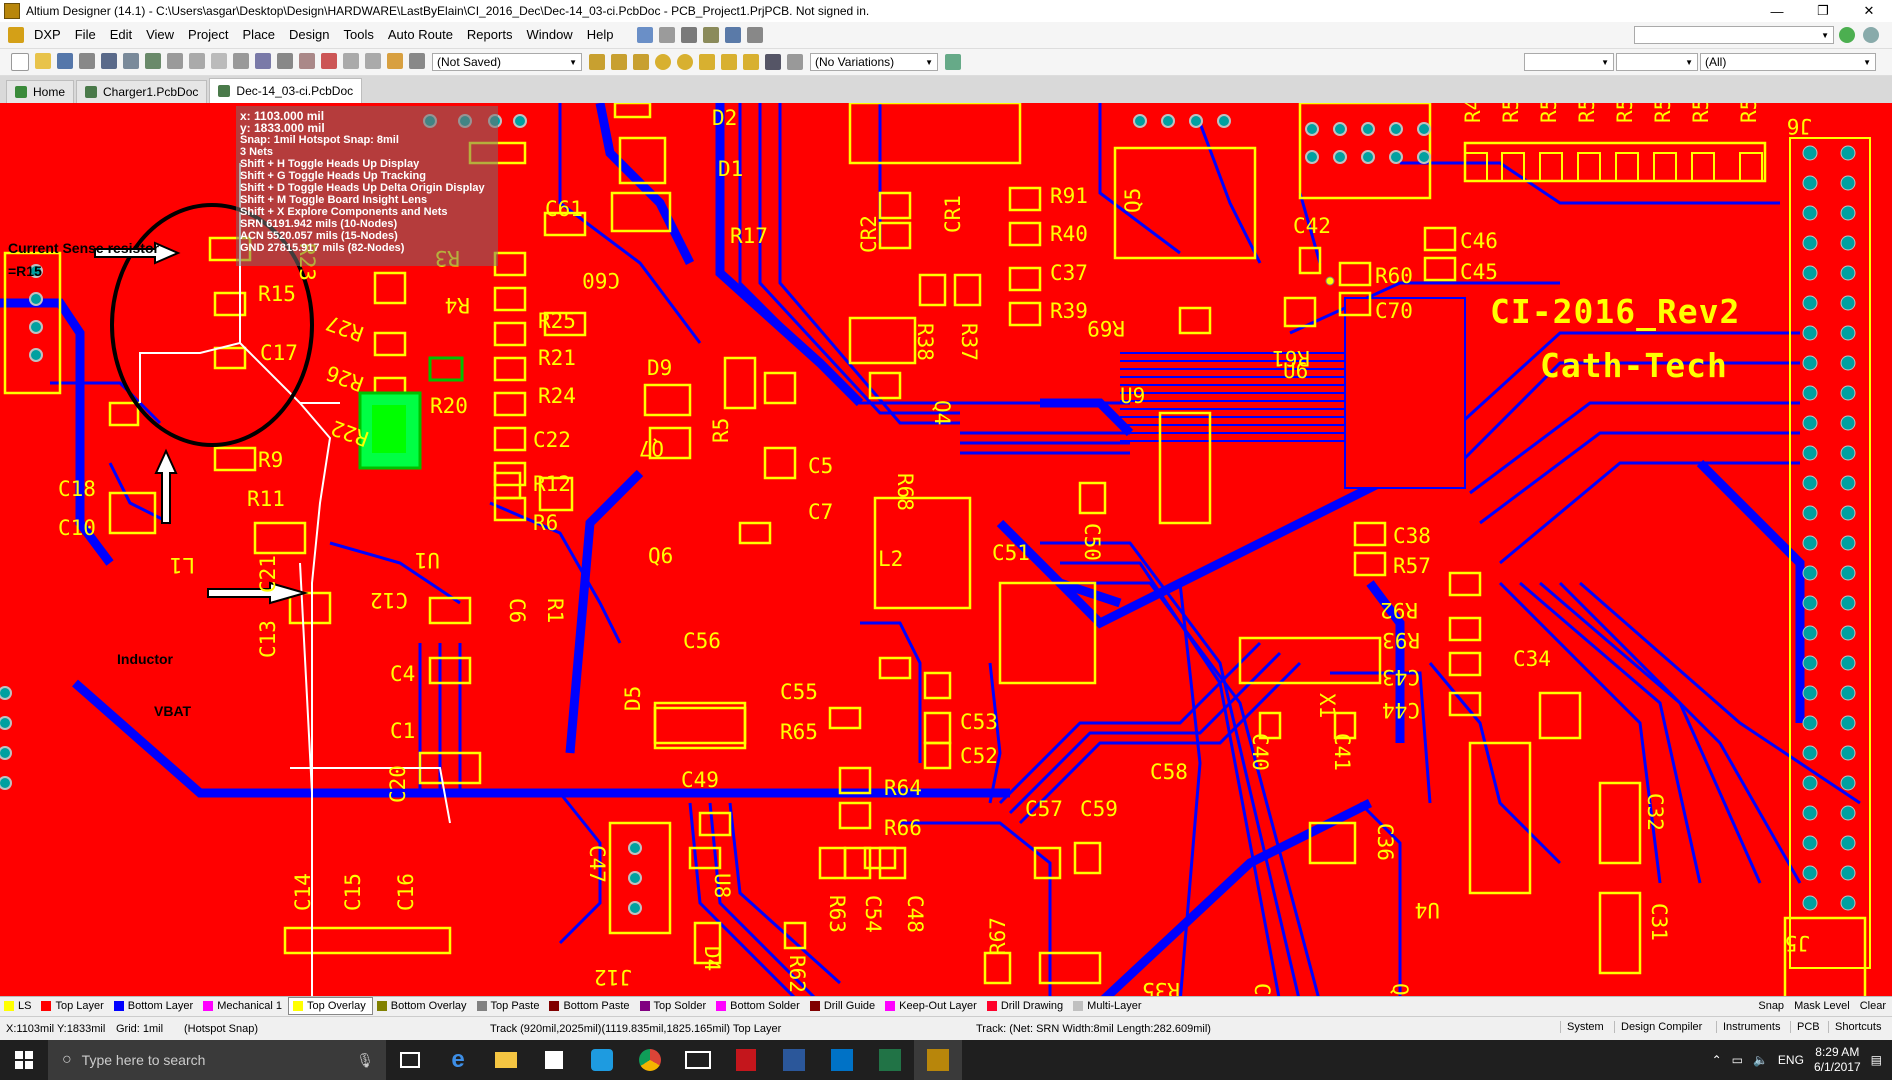 Image resolution: width=1892 pixels, height=1080 pixels. I want to click on notifications-icon: ▤, so click(1876, 1060).